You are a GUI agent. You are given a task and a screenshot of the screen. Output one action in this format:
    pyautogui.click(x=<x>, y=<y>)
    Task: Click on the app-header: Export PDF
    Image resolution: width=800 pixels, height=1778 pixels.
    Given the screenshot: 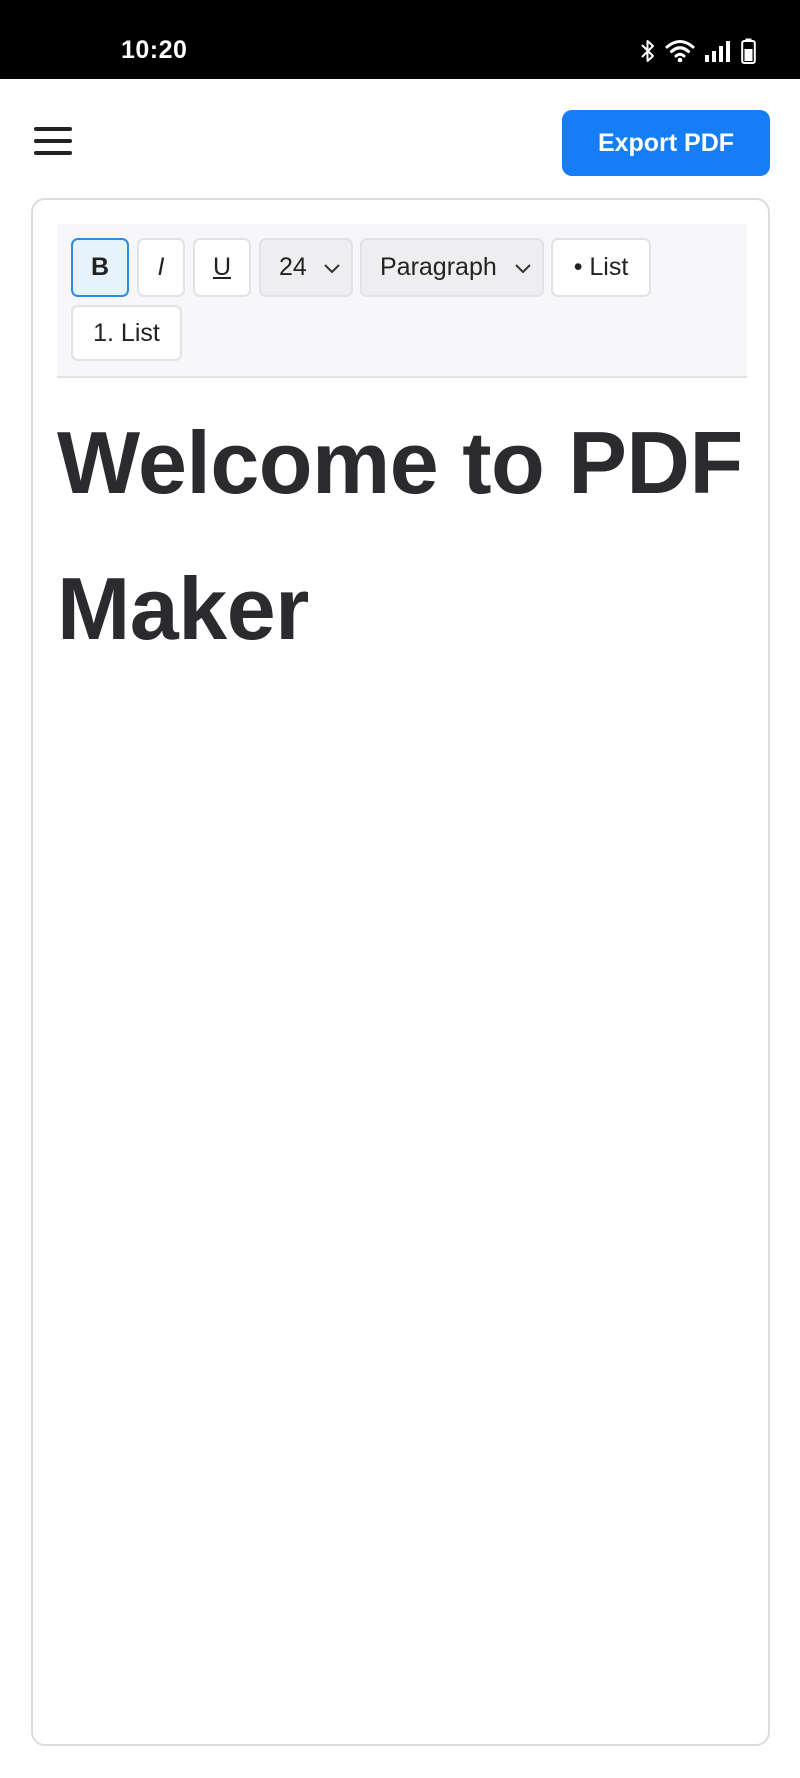 What is the action you would take?
    pyautogui.click(x=400, y=138)
    